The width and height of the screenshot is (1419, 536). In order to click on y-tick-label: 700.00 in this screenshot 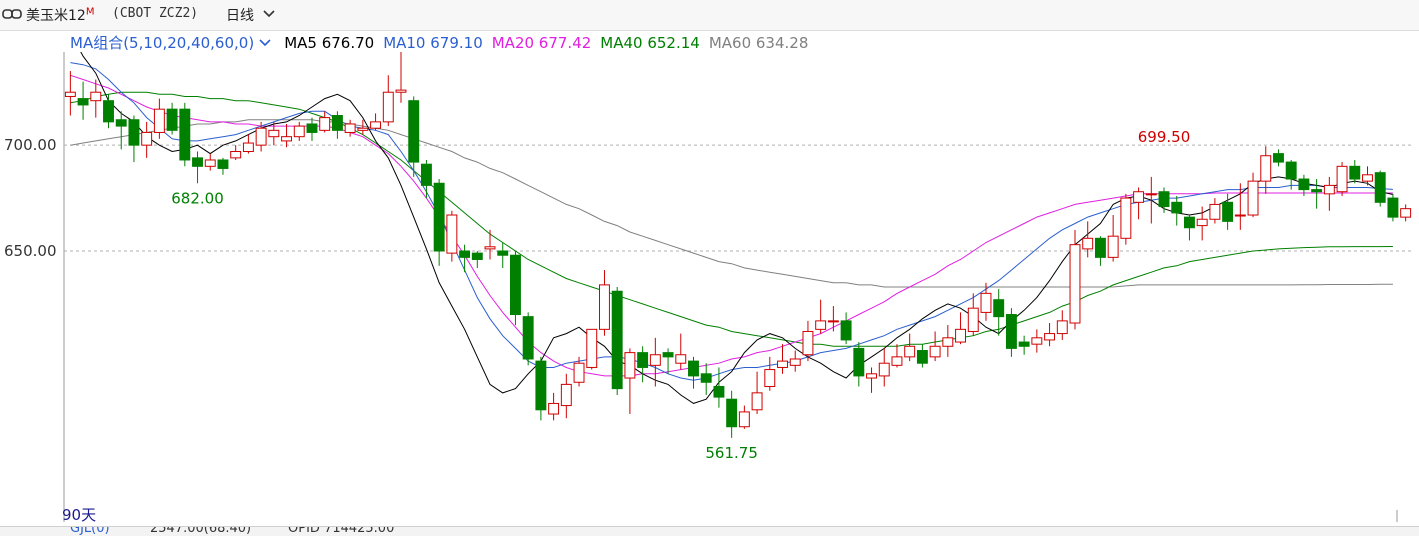, I will do `click(30, 145)`.